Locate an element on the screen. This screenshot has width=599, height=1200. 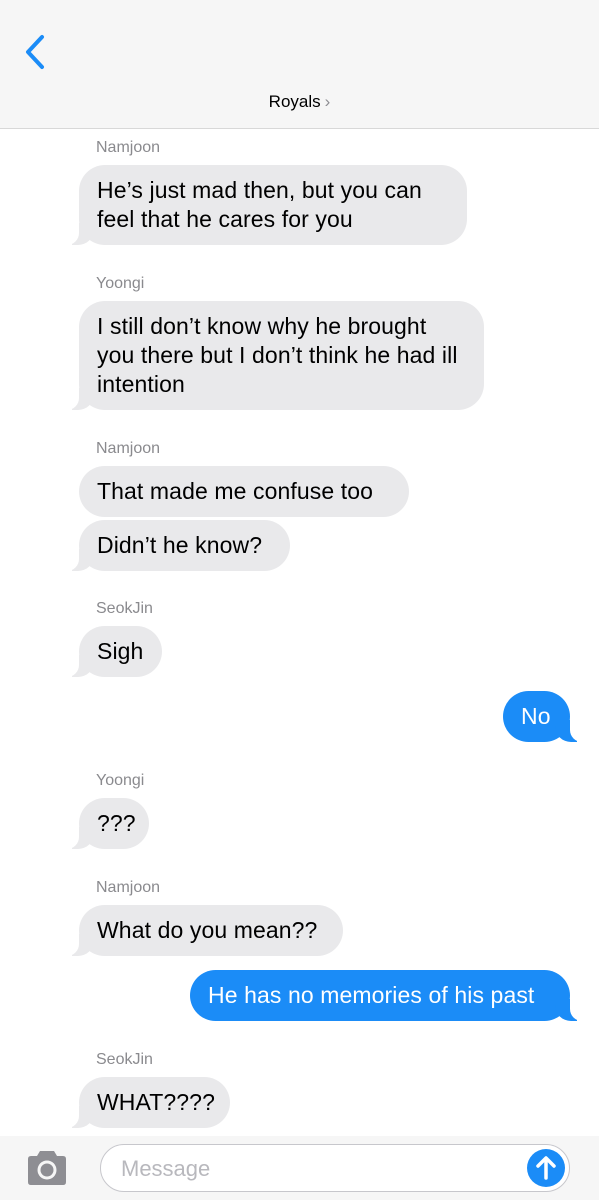
message-text: ??? is located at coordinates (116, 823).